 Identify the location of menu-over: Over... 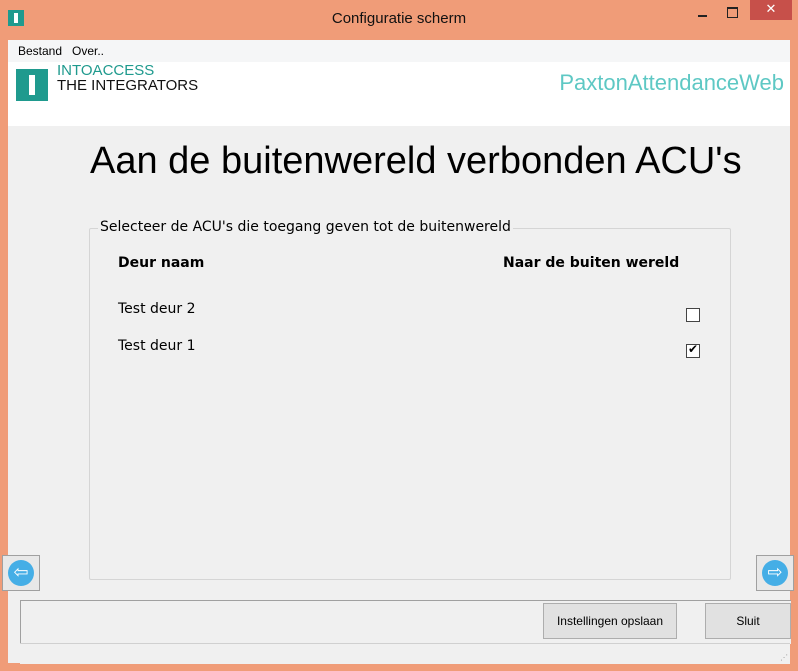
(88, 51).